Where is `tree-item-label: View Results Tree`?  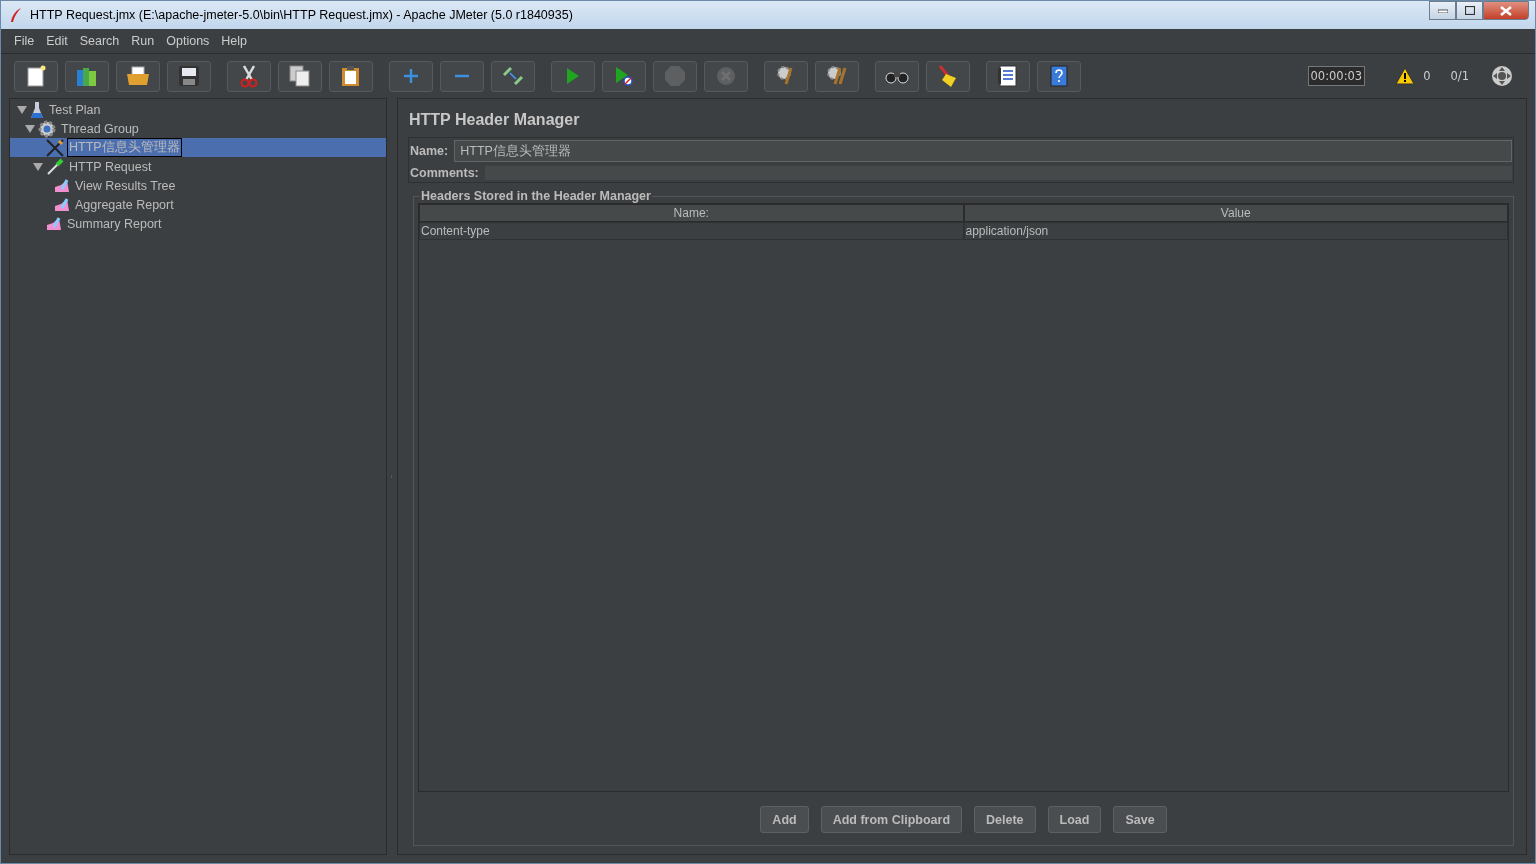 tree-item-label: View Results Tree is located at coordinates (125, 185).